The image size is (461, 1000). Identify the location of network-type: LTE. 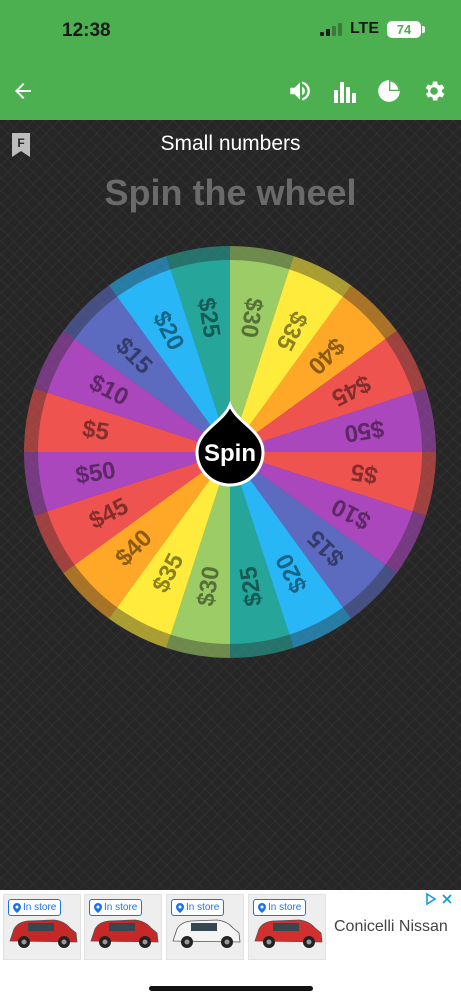
(364, 28).